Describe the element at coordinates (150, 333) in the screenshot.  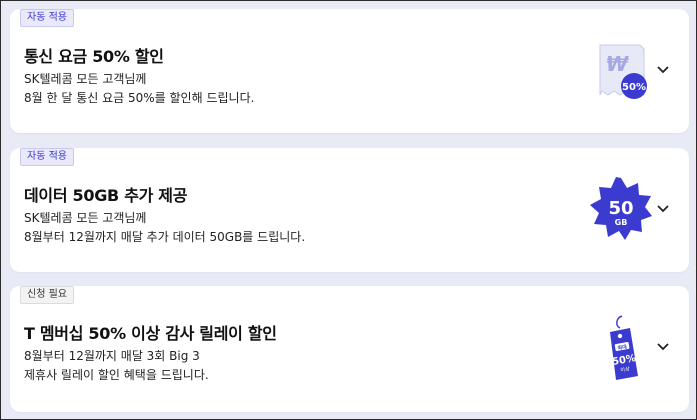
I see `benefit-title: T 멤버십 50% 이상 감사 릴레이 할인` at that location.